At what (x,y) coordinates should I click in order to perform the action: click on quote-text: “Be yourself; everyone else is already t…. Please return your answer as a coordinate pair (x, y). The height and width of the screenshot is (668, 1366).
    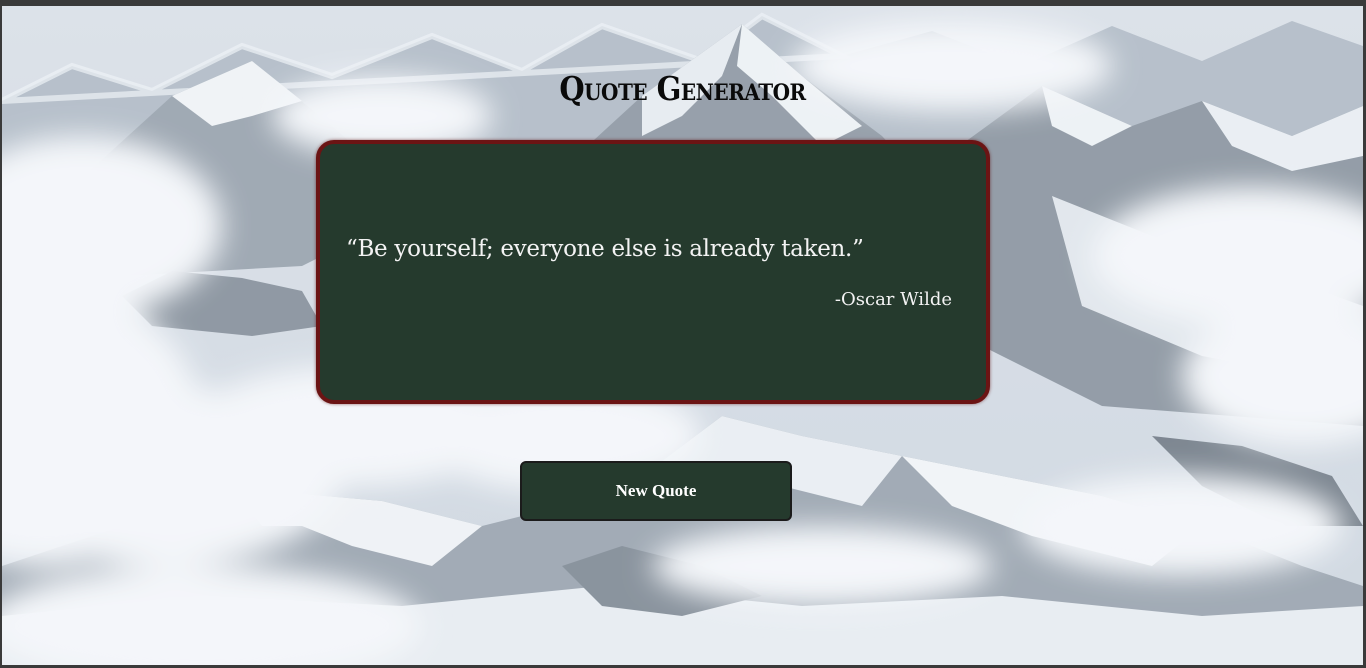
    Looking at the image, I should click on (605, 249).